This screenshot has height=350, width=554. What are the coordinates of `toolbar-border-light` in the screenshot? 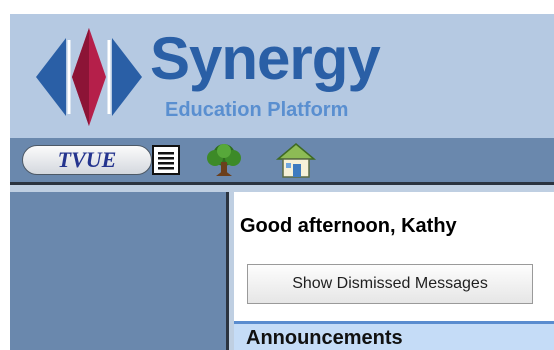 It's located at (282, 188).